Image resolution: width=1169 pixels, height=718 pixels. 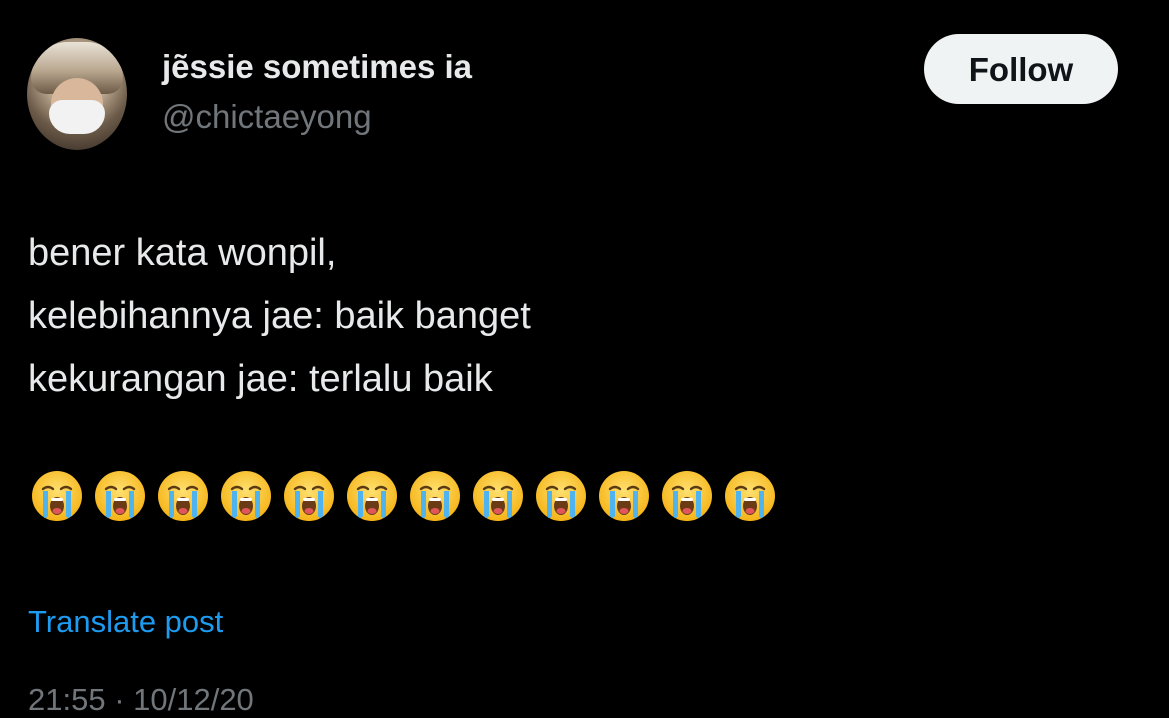 What do you see at coordinates (260, 379) in the screenshot?
I see `tweet-line-3: kekurangan jae: terlalu baik` at bounding box center [260, 379].